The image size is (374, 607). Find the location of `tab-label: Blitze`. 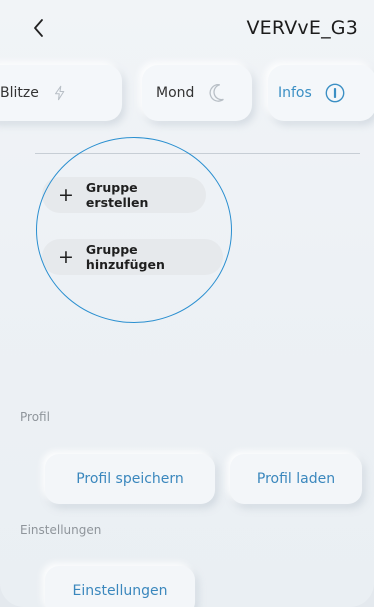

tab-label: Blitze is located at coordinates (19, 93).